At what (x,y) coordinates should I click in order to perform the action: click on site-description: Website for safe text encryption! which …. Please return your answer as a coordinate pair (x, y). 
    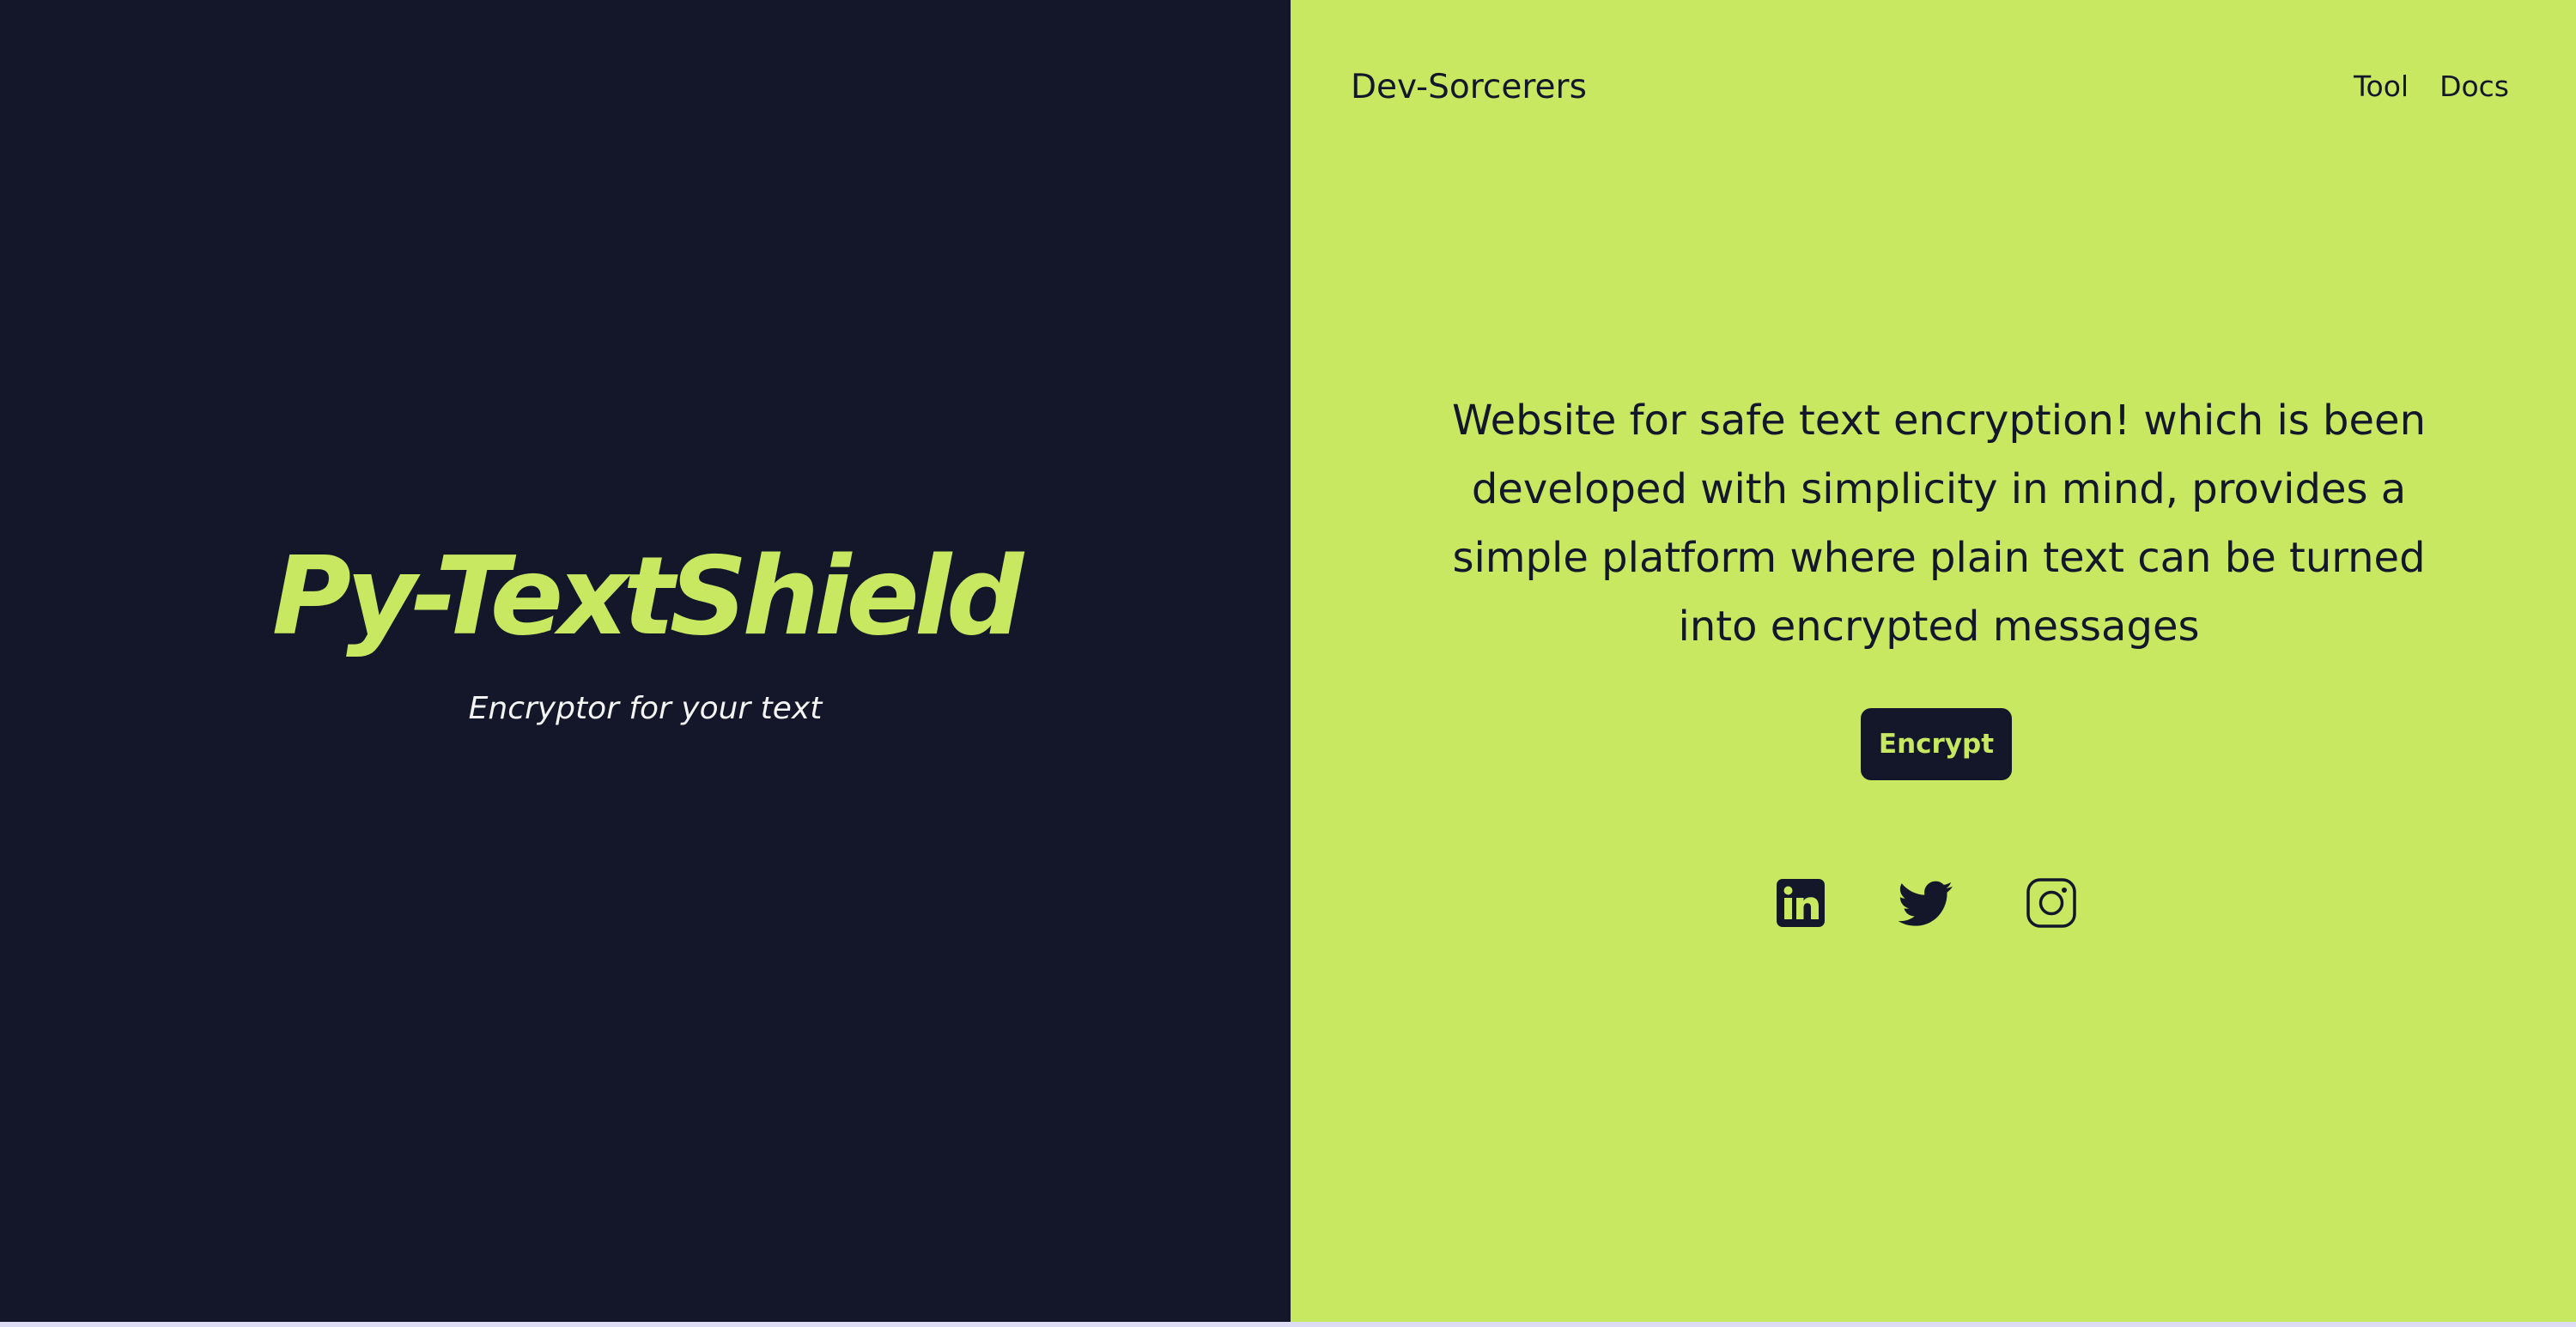
    Looking at the image, I should click on (1939, 524).